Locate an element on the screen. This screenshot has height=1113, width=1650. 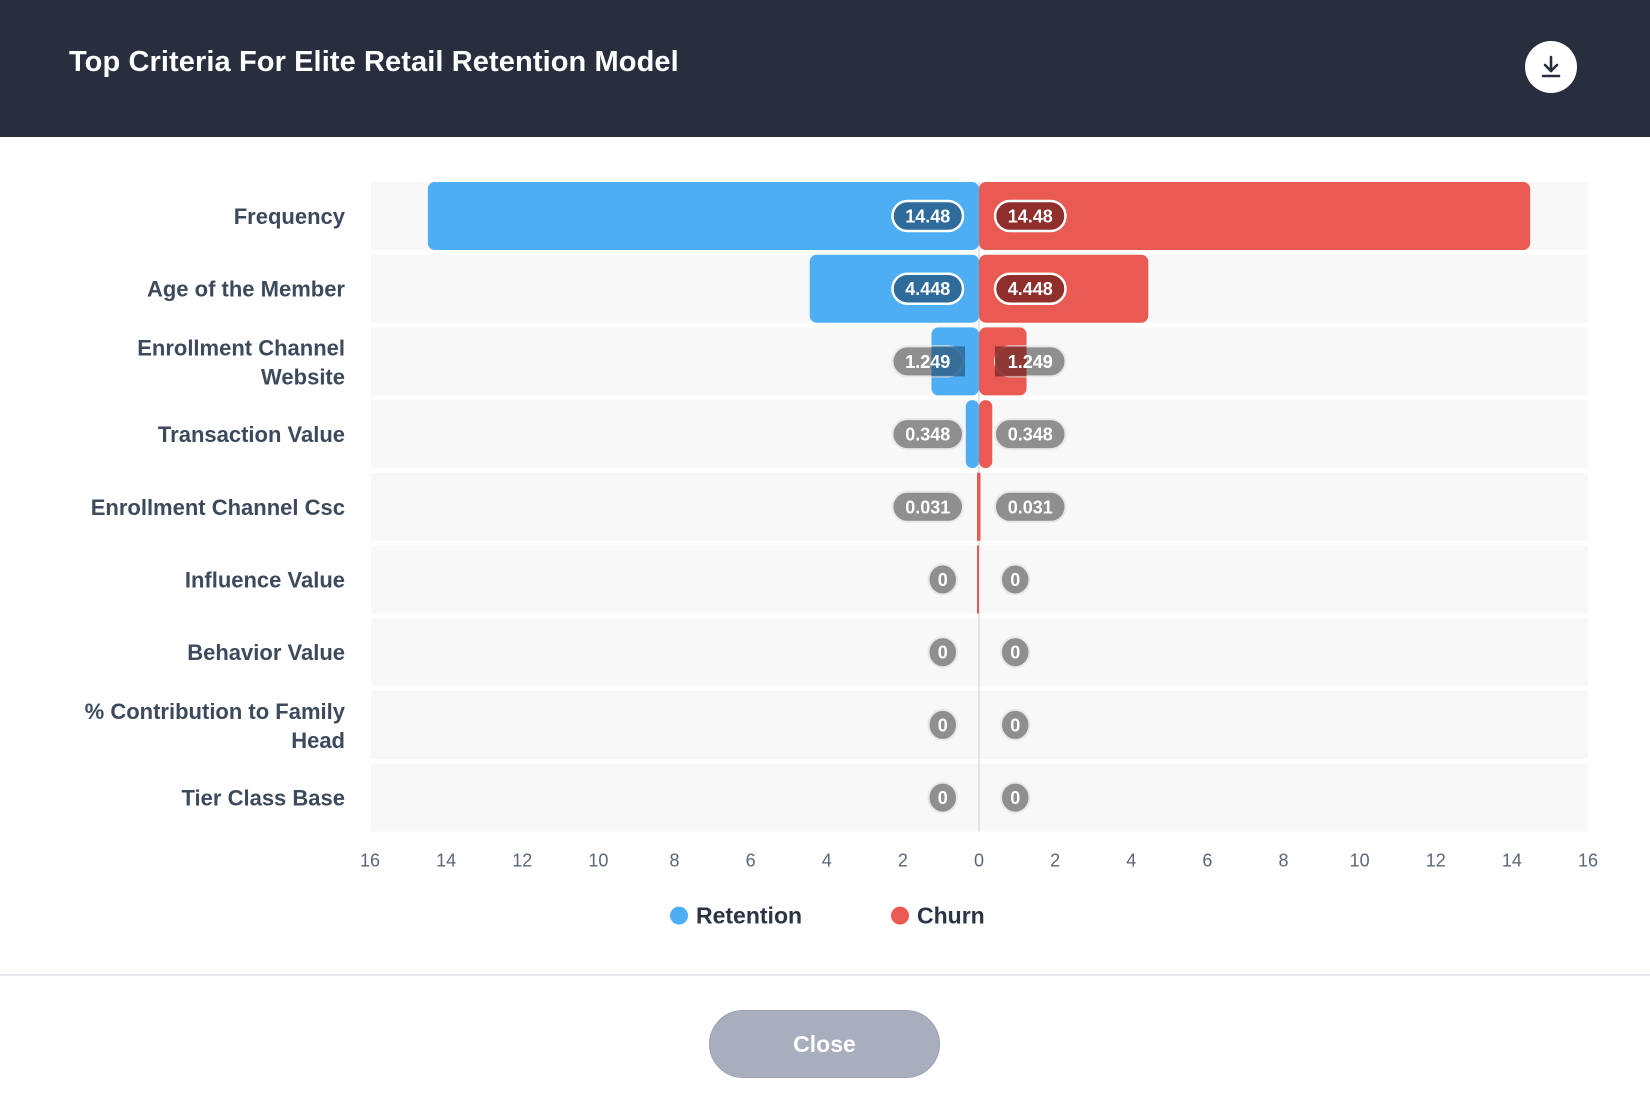
category-label: Transaction Value is located at coordinates (251, 434).